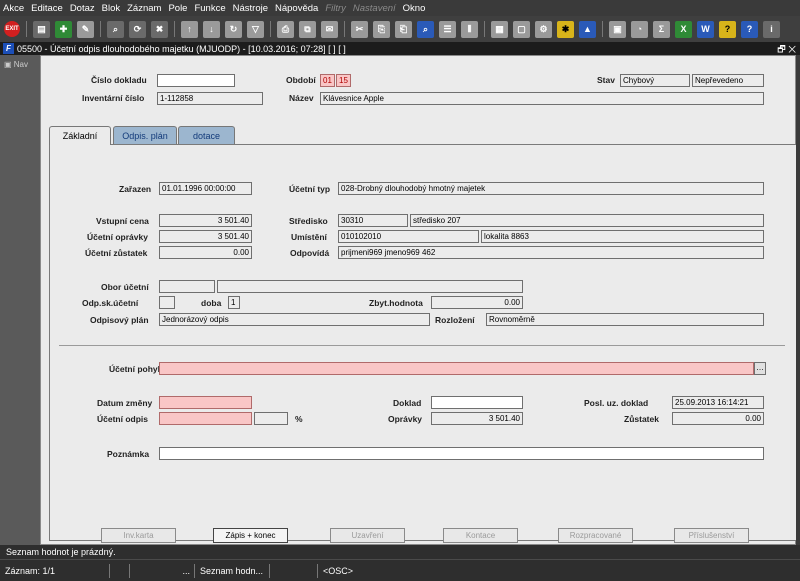 This screenshot has width=800, height=581. What do you see at coordinates (205, 236) in the screenshot?
I see `ucetni-opravky-field: 3 501.40` at bounding box center [205, 236].